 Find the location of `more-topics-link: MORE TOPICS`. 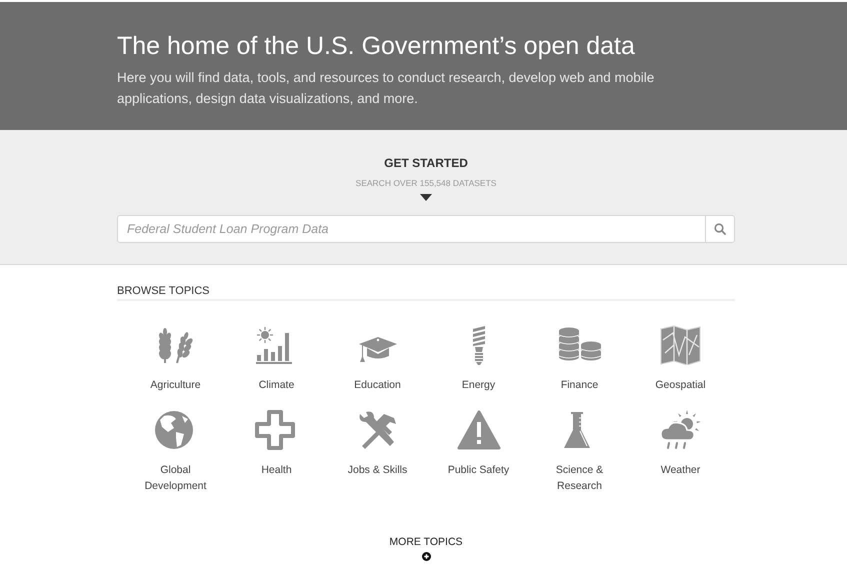

more-topics-link: MORE TOPICS is located at coordinates (426, 542).